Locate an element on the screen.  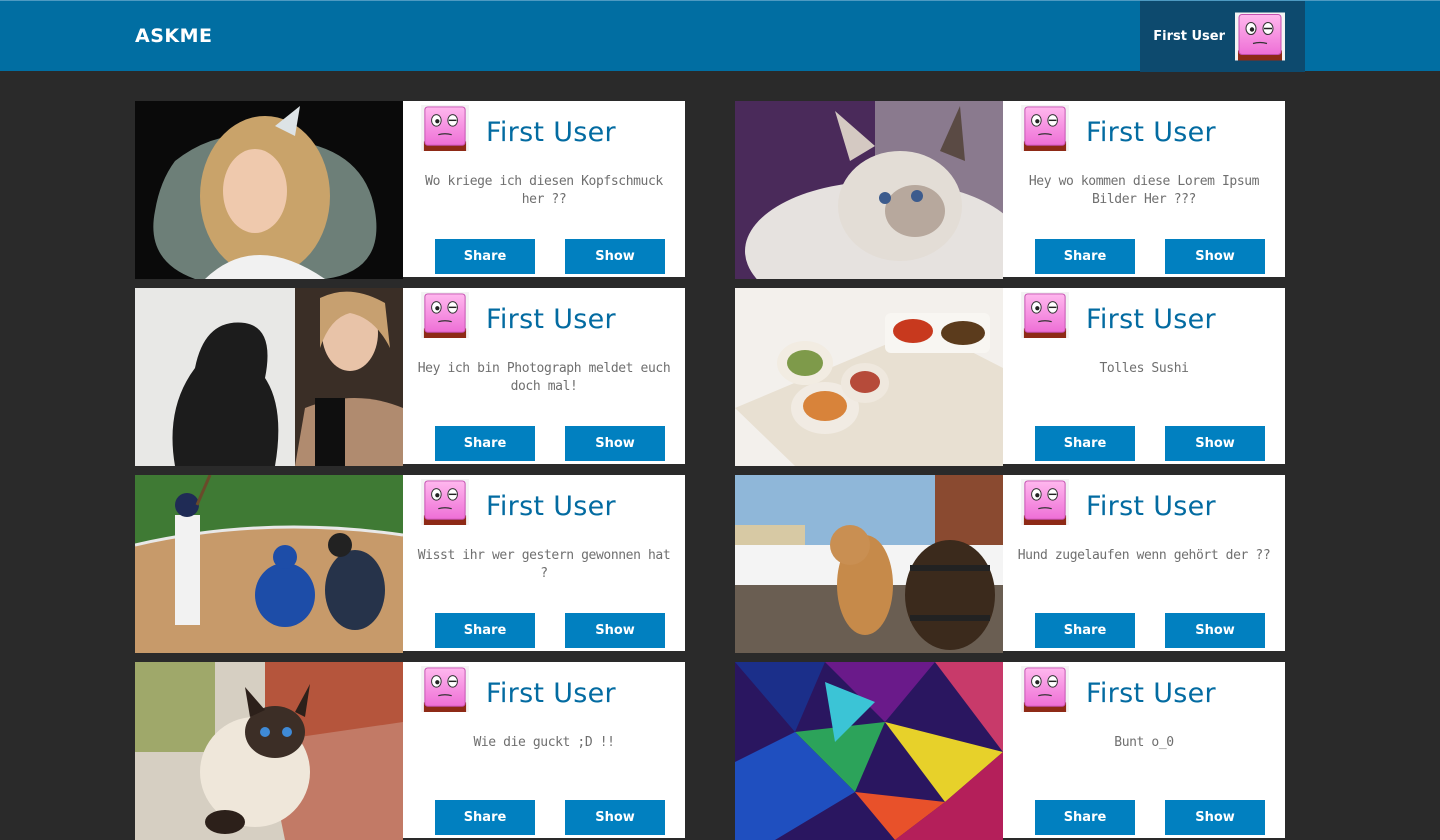
post-image-baseball is located at coordinates (269, 564).